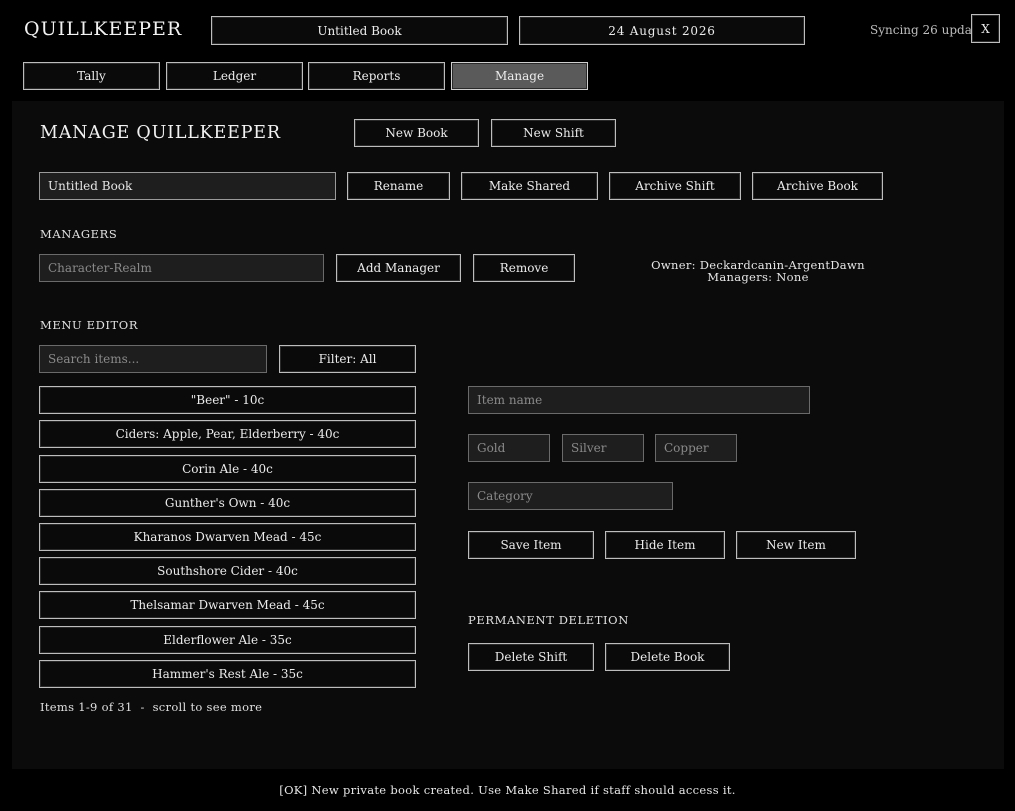  Describe the element at coordinates (529, 186) in the screenshot. I see `make-shared-button: Make Shared` at that location.